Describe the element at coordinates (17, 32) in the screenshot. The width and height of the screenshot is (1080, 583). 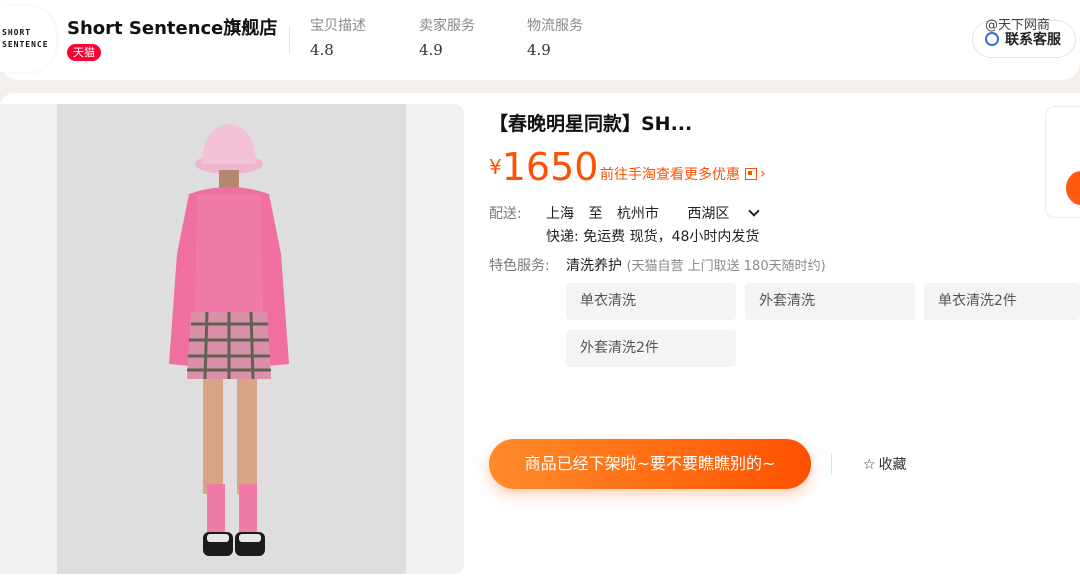
I see `logo-line-1: SHORT` at that location.